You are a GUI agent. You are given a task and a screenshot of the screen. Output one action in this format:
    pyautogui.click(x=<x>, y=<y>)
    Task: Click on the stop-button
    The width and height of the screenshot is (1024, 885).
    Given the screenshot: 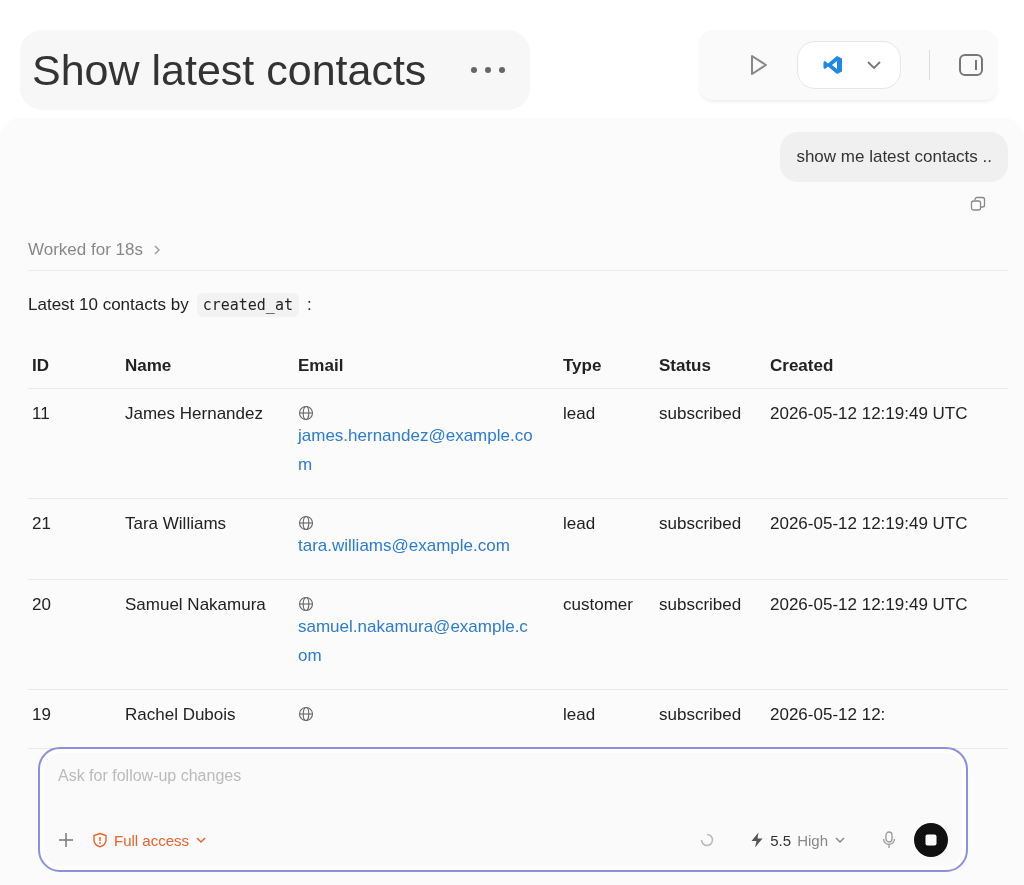 What is the action you would take?
    pyautogui.click(x=931, y=840)
    